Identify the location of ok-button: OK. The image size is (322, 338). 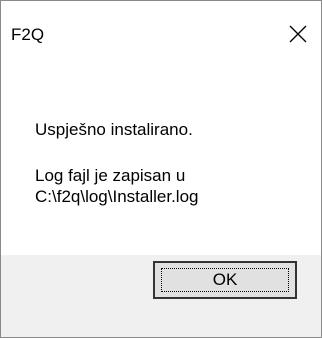
(225, 280).